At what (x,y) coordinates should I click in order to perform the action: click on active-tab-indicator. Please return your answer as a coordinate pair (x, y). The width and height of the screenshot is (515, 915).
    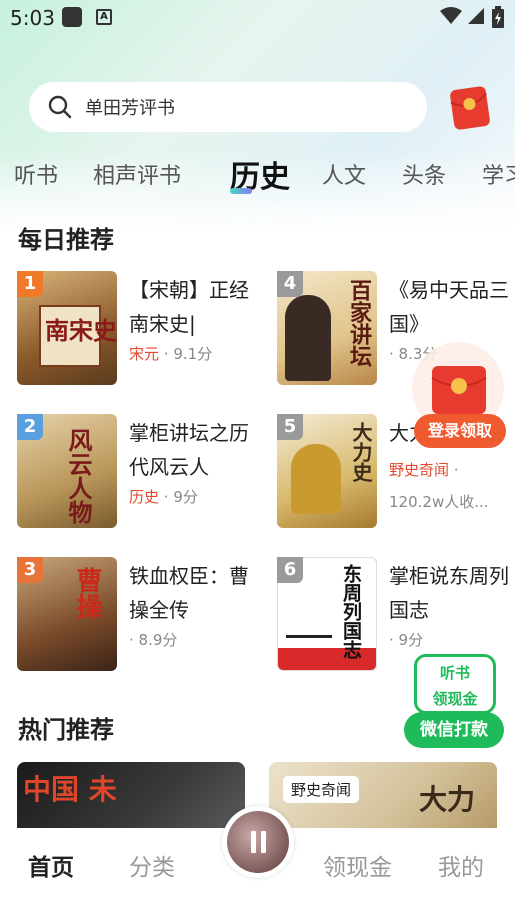
    Looking at the image, I should click on (241, 191).